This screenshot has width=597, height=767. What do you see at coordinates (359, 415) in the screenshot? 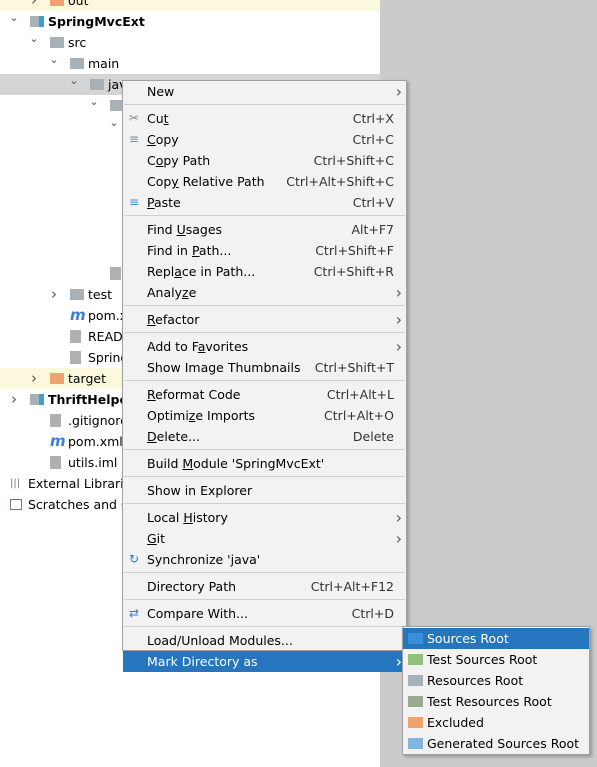
I see `menu-item-shortcut: Ctrl+Alt+O` at bounding box center [359, 415].